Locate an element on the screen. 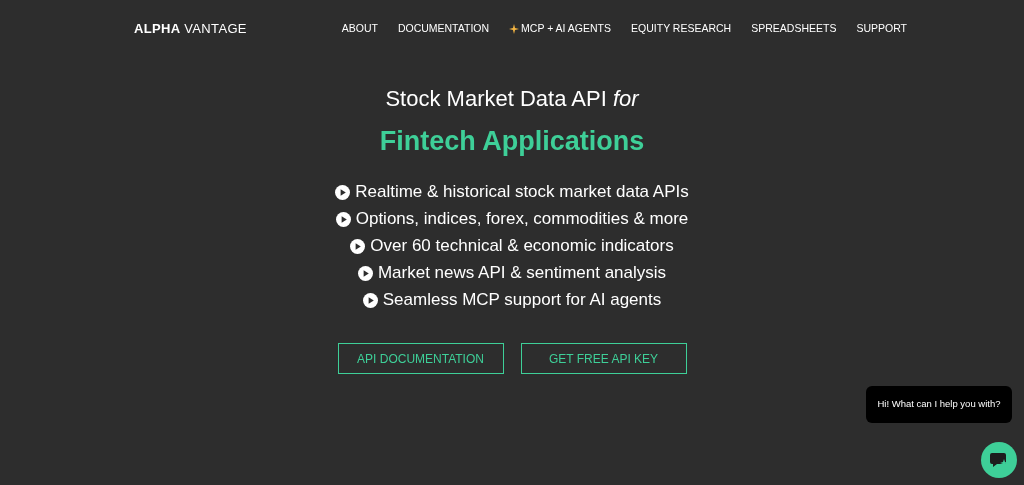  feature-text: Market news API & sentiment analysis is located at coordinates (522, 273).